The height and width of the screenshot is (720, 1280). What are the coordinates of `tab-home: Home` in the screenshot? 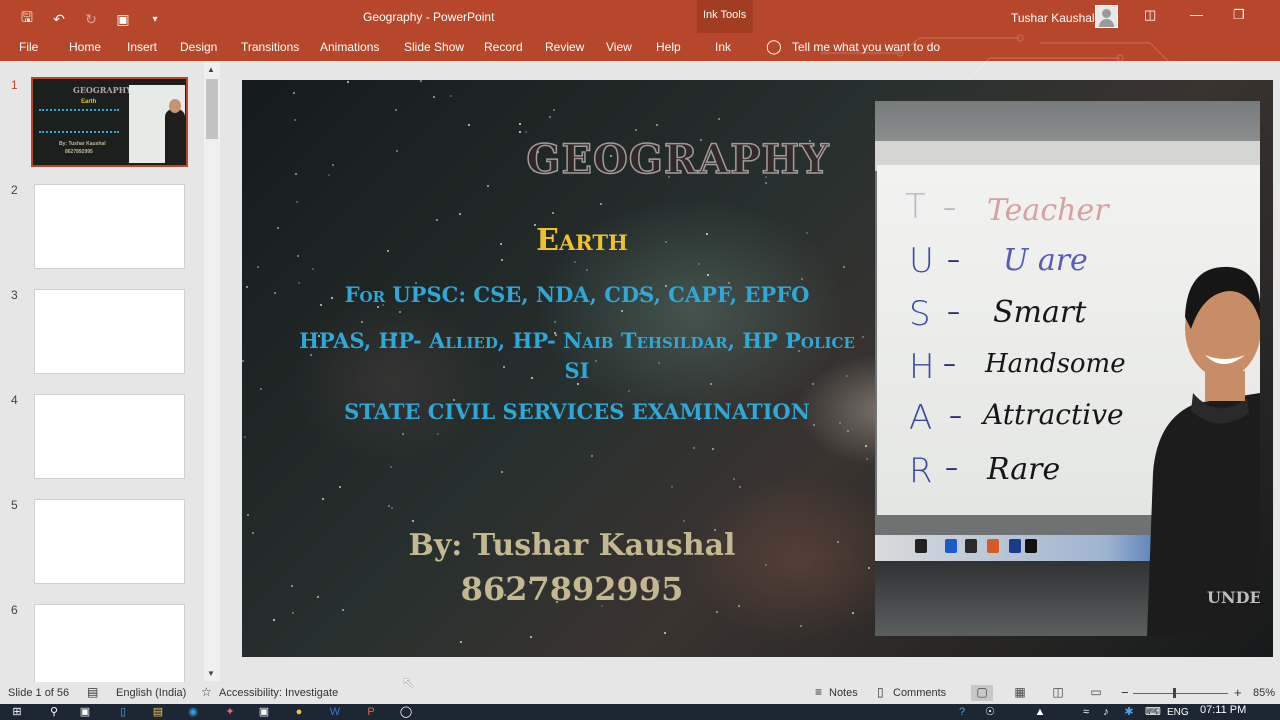 It's located at (85, 47).